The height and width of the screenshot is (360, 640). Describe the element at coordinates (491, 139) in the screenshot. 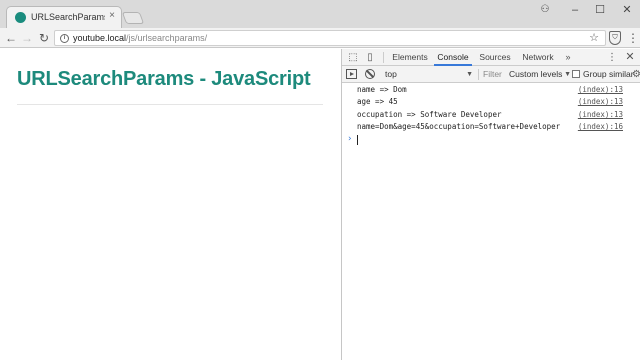

I see `console-prompt: ›` at that location.